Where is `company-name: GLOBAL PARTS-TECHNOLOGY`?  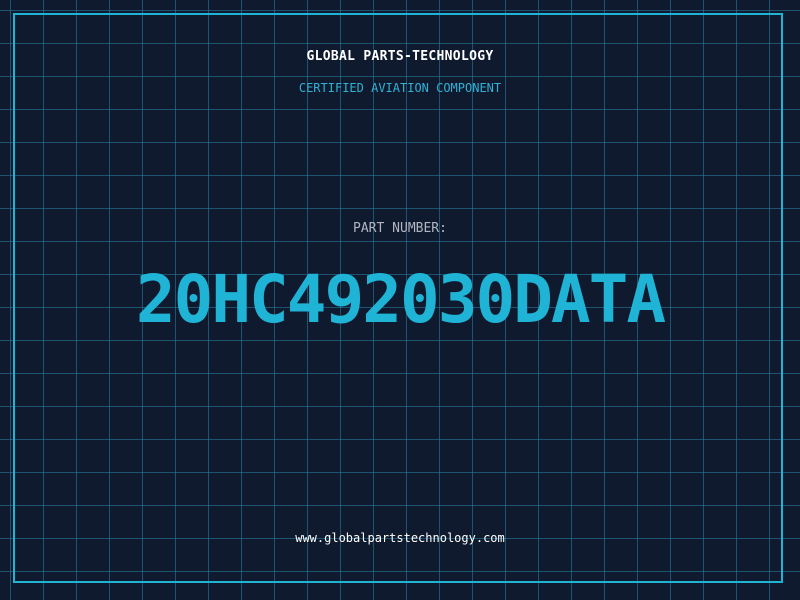 company-name: GLOBAL PARTS-TECHNOLOGY is located at coordinates (400, 56).